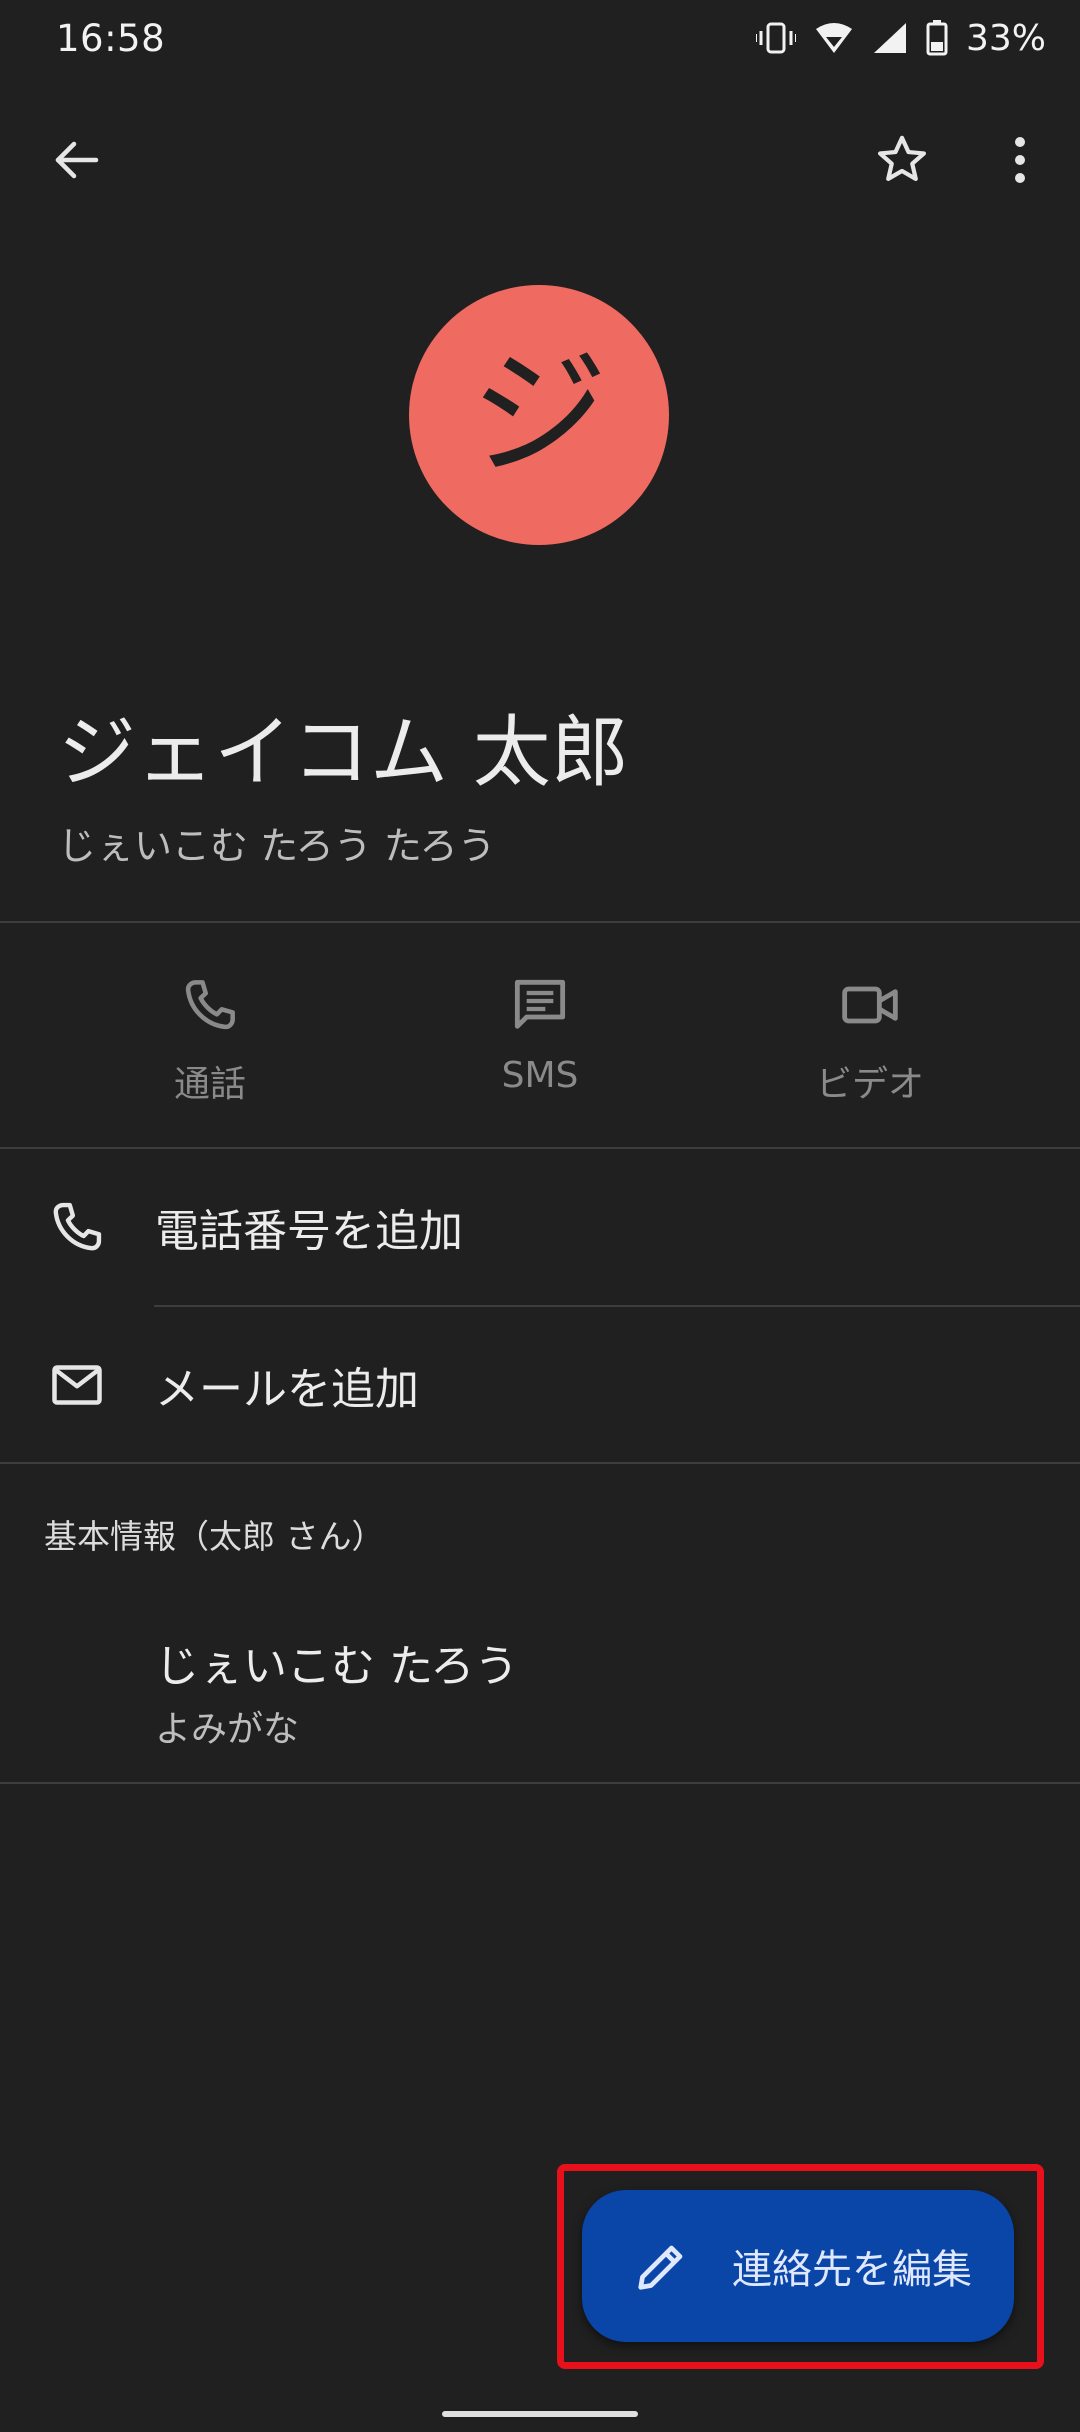 The image size is (1080, 2432). Describe the element at coordinates (540, 1075) in the screenshot. I see `sms-action-label: SMS` at that location.